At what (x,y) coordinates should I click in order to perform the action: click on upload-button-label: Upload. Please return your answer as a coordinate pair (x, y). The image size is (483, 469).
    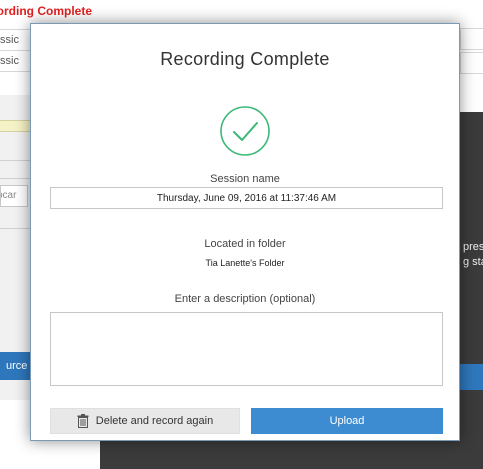
    Looking at the image, I should click on (347, 421).